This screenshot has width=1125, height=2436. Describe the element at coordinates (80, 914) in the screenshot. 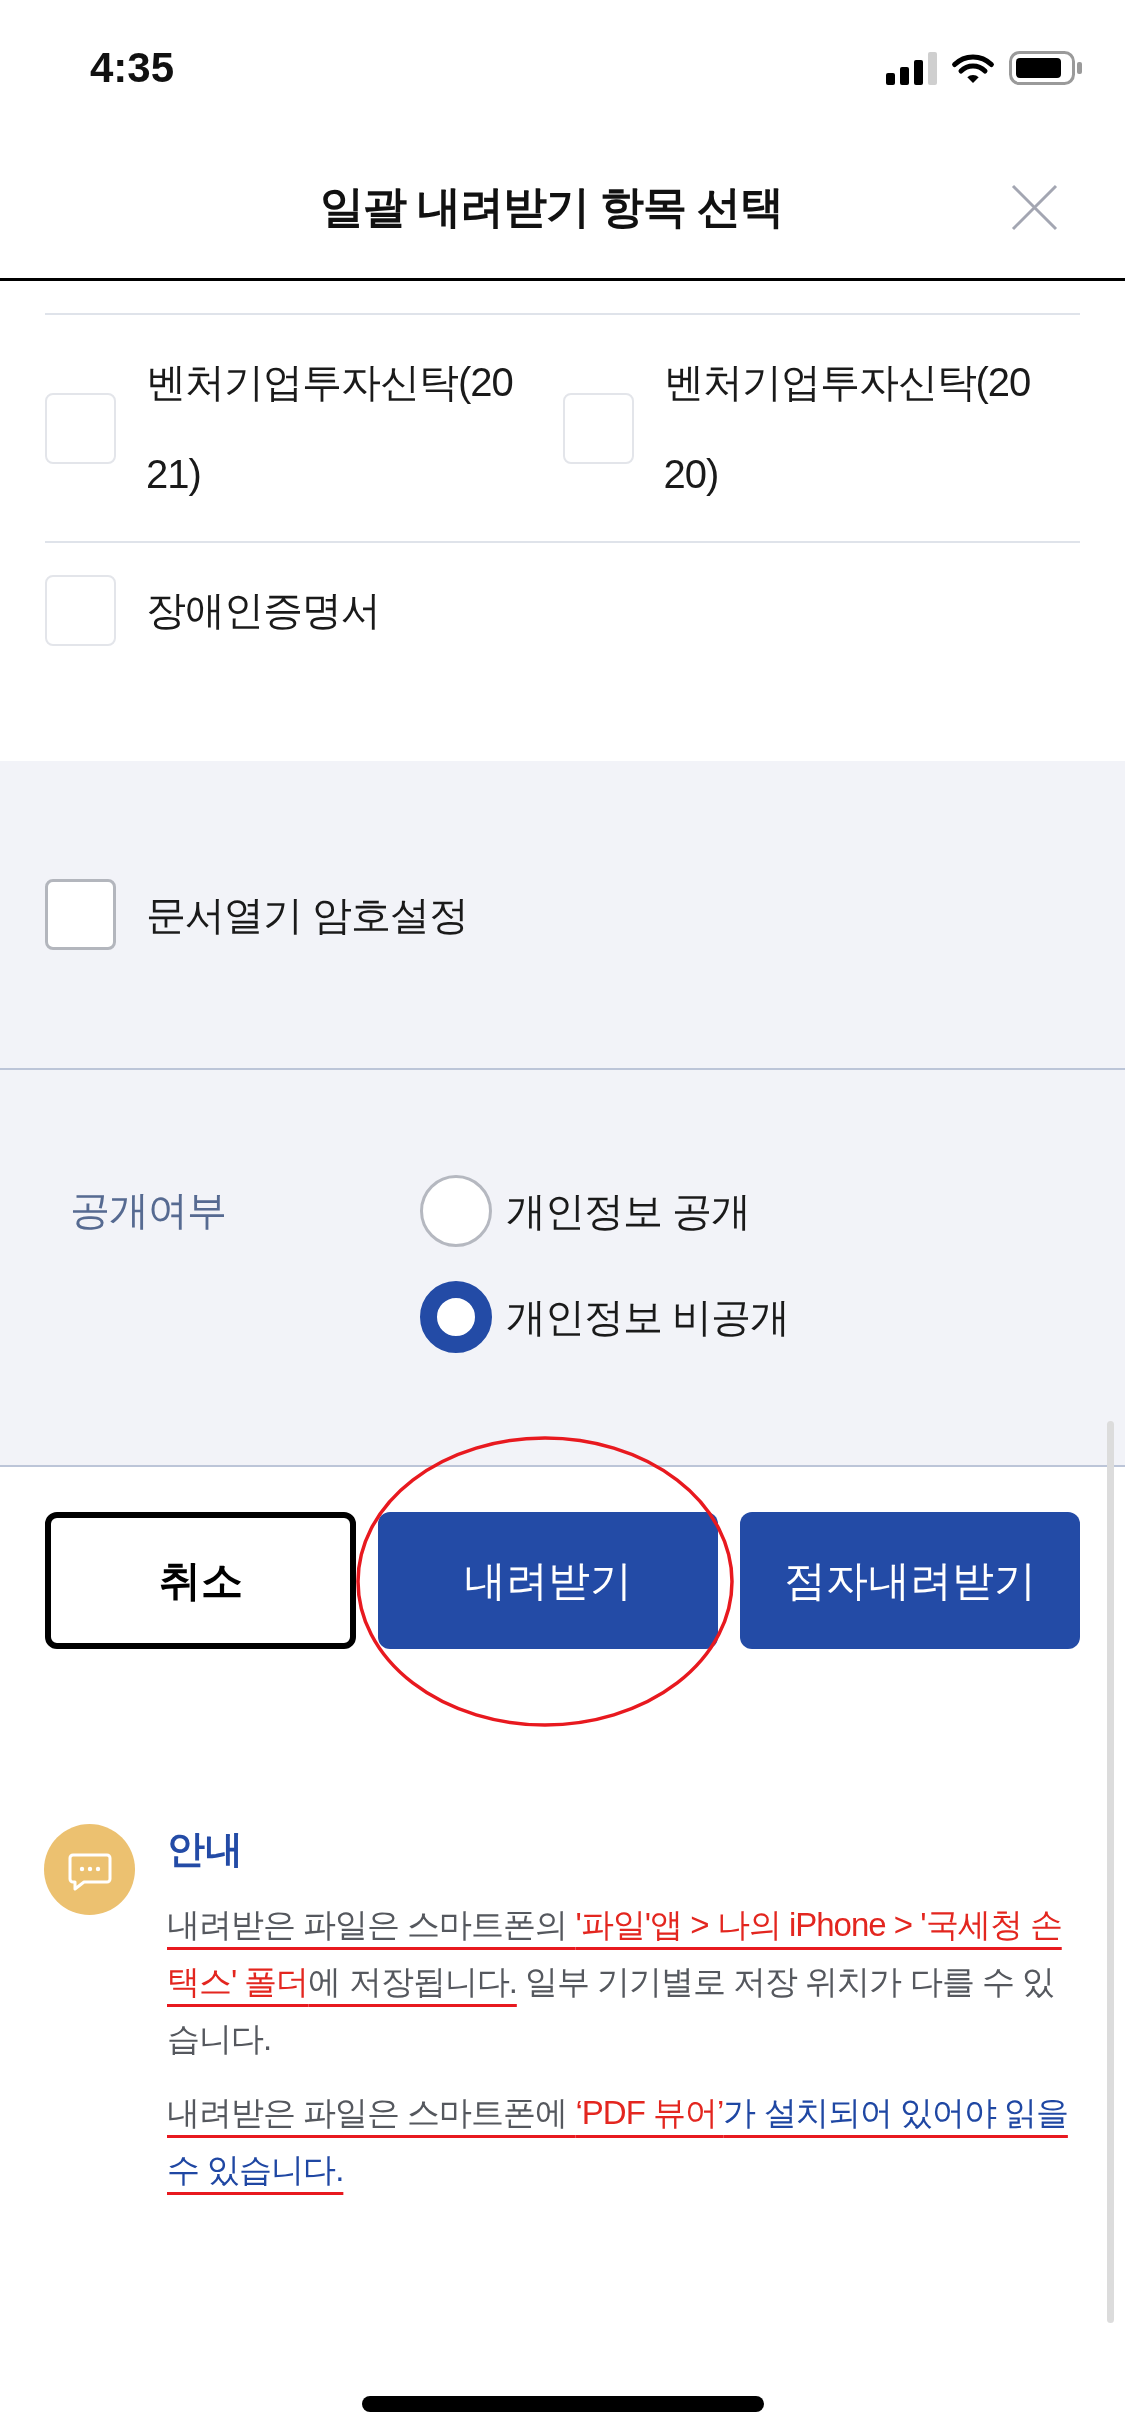

I see `checkbox` at that location.